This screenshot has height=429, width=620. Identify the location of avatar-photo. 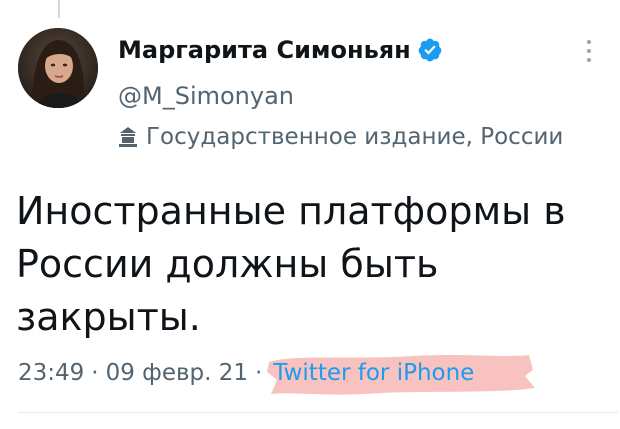
(58, 68).